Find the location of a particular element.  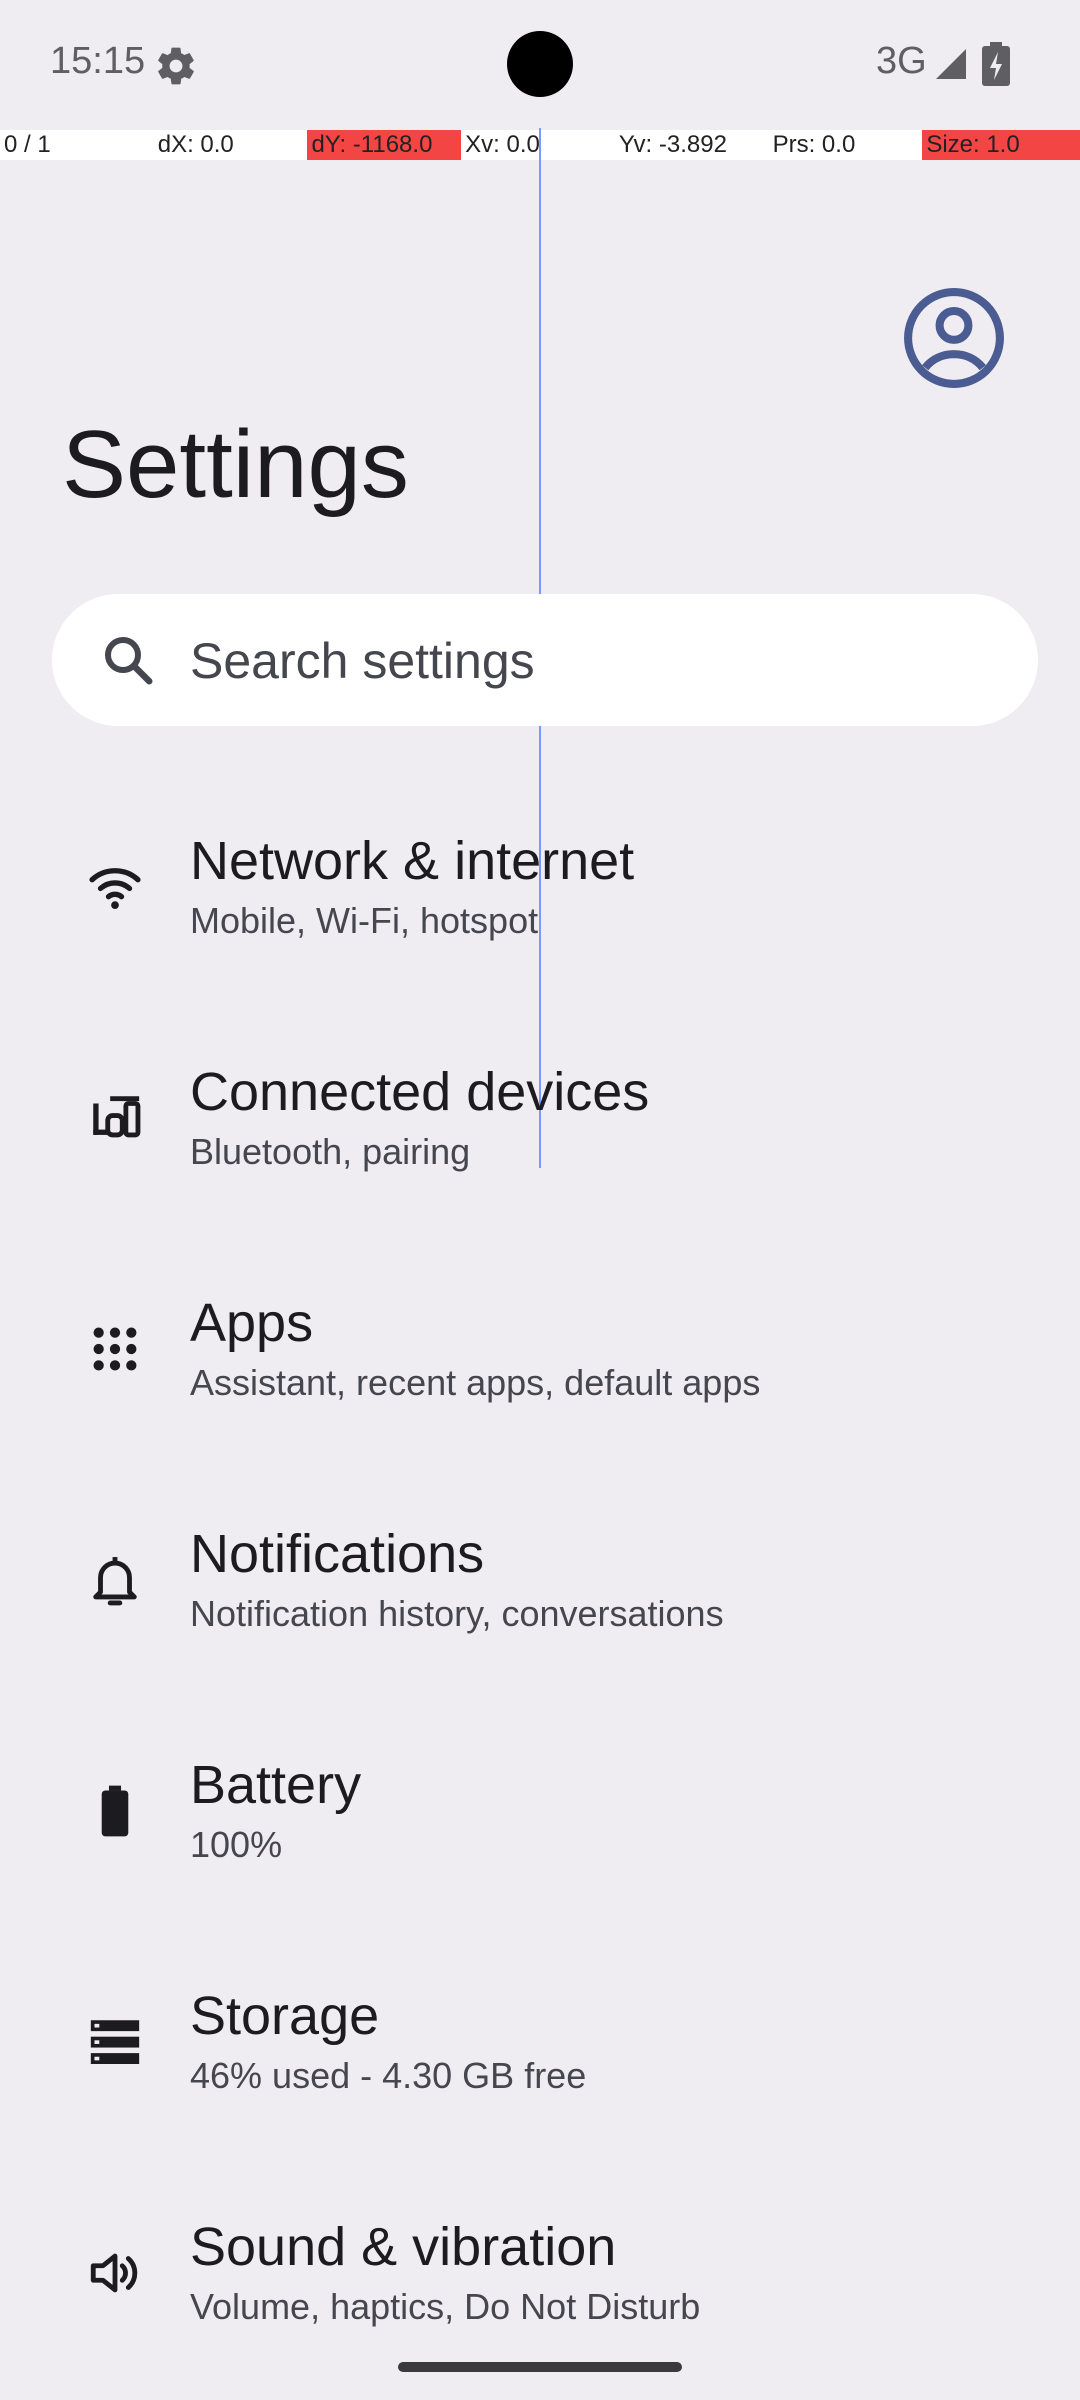

camera-cutout is located at coordinates (540, 64).